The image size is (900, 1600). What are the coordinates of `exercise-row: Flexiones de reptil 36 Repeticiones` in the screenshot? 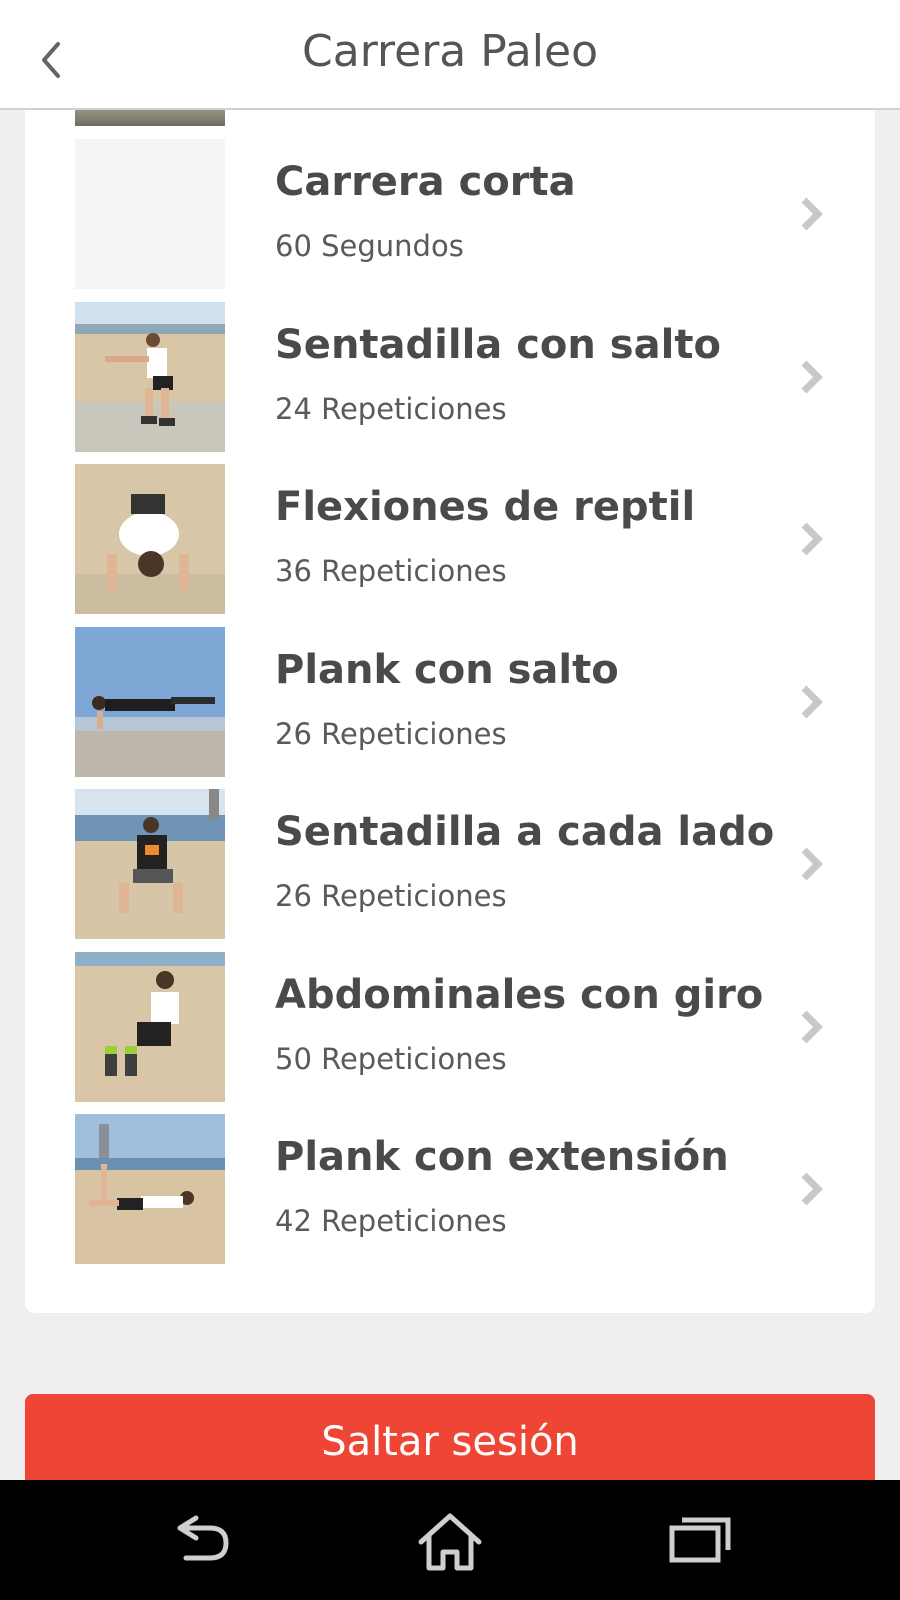 It's located at (450, 545).